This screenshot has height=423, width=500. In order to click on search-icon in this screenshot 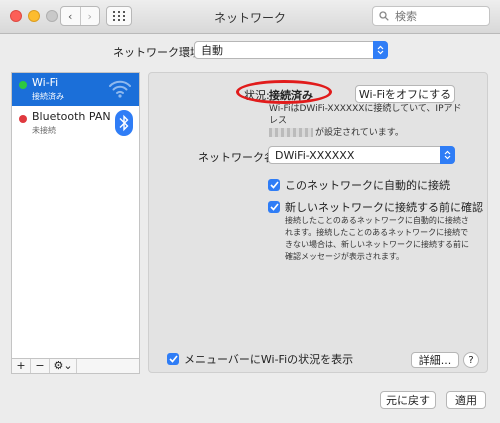, I will do `click(384, 16)`.